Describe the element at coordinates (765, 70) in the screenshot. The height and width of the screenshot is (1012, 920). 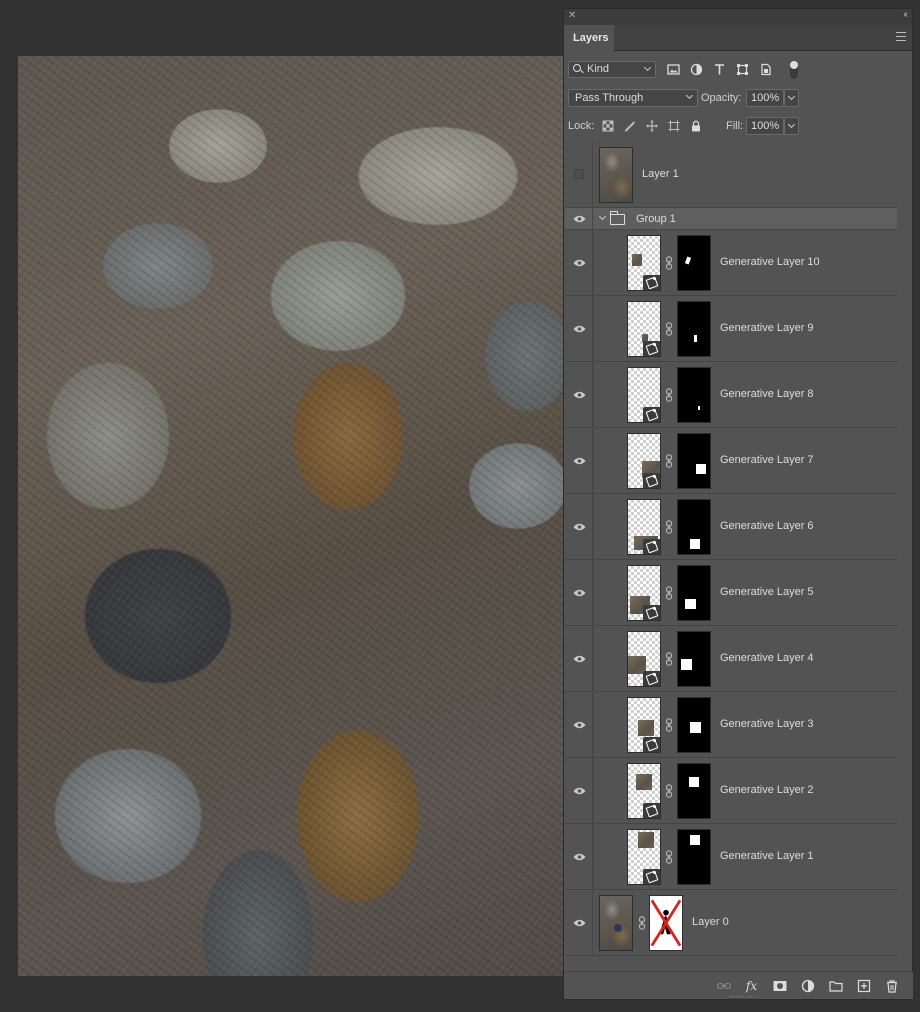
I see `smart-object-filter-icon` at that location.